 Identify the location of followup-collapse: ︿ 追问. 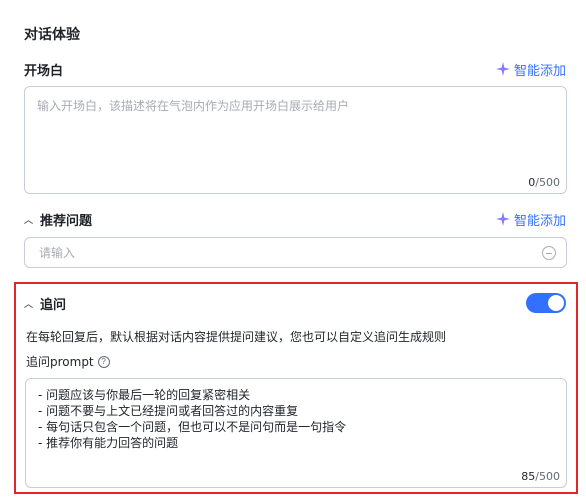
(45, 303).